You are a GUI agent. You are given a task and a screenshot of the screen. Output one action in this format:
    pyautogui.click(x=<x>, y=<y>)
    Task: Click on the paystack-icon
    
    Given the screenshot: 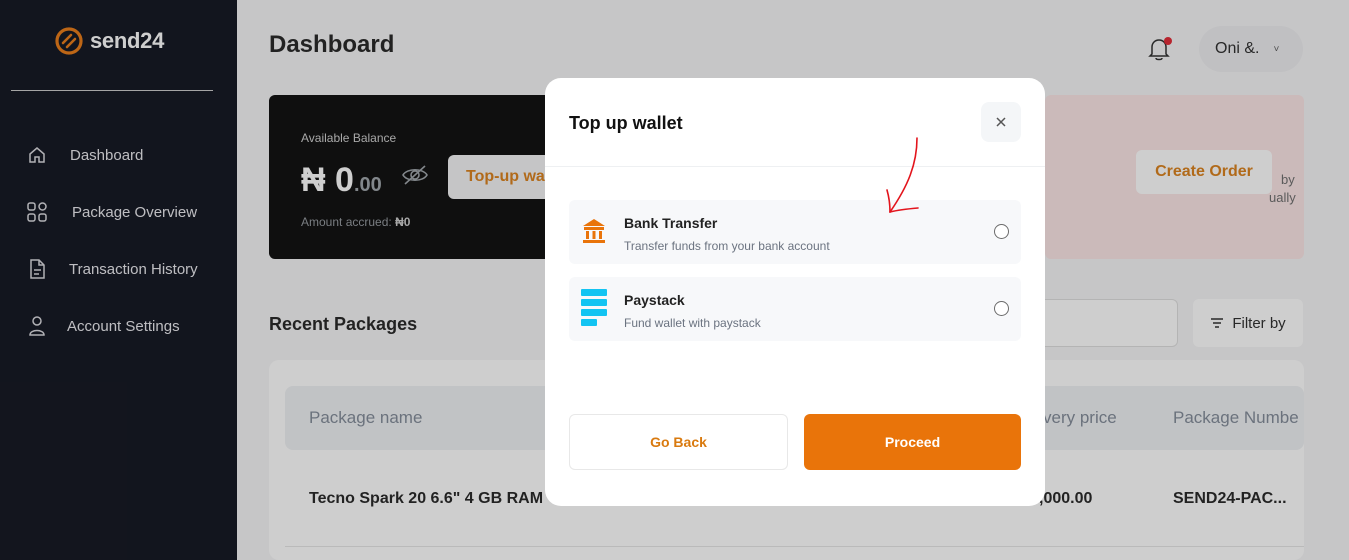 What is the action you would take?
    pyautogui.click(x=594, y=307)
    